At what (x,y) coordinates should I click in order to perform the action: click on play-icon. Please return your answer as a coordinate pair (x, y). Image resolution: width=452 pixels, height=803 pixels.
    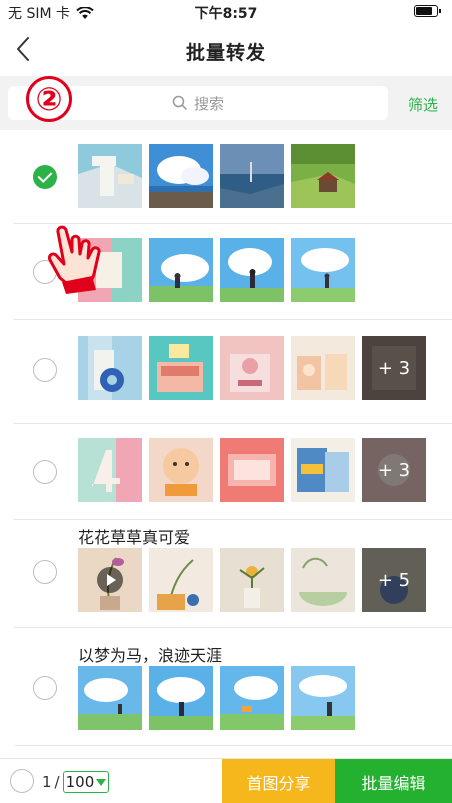
    Looking at the image, I should click on (110, 580).